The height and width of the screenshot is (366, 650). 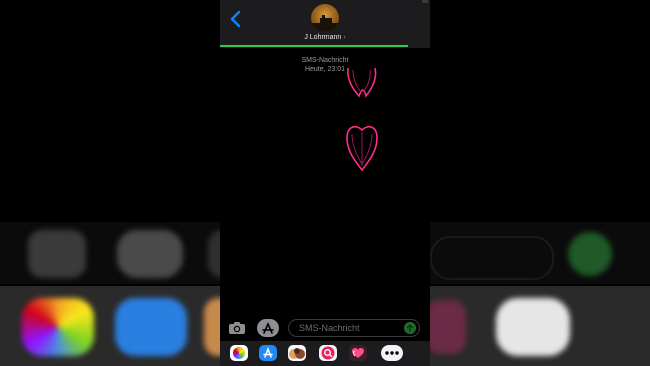 I want to click on photos-icon, so click(x=239, y=353).